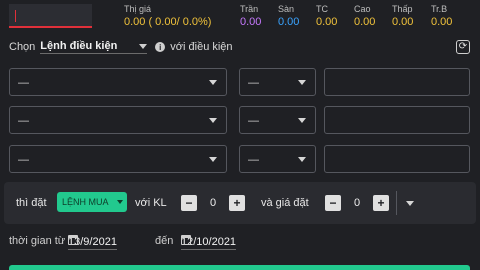 This screenshot has height=270, width=480. What do you see at coordinates (151, 203) in the screenshot?
I see `quantity-label: với KL` at bounding box center [151, 203].